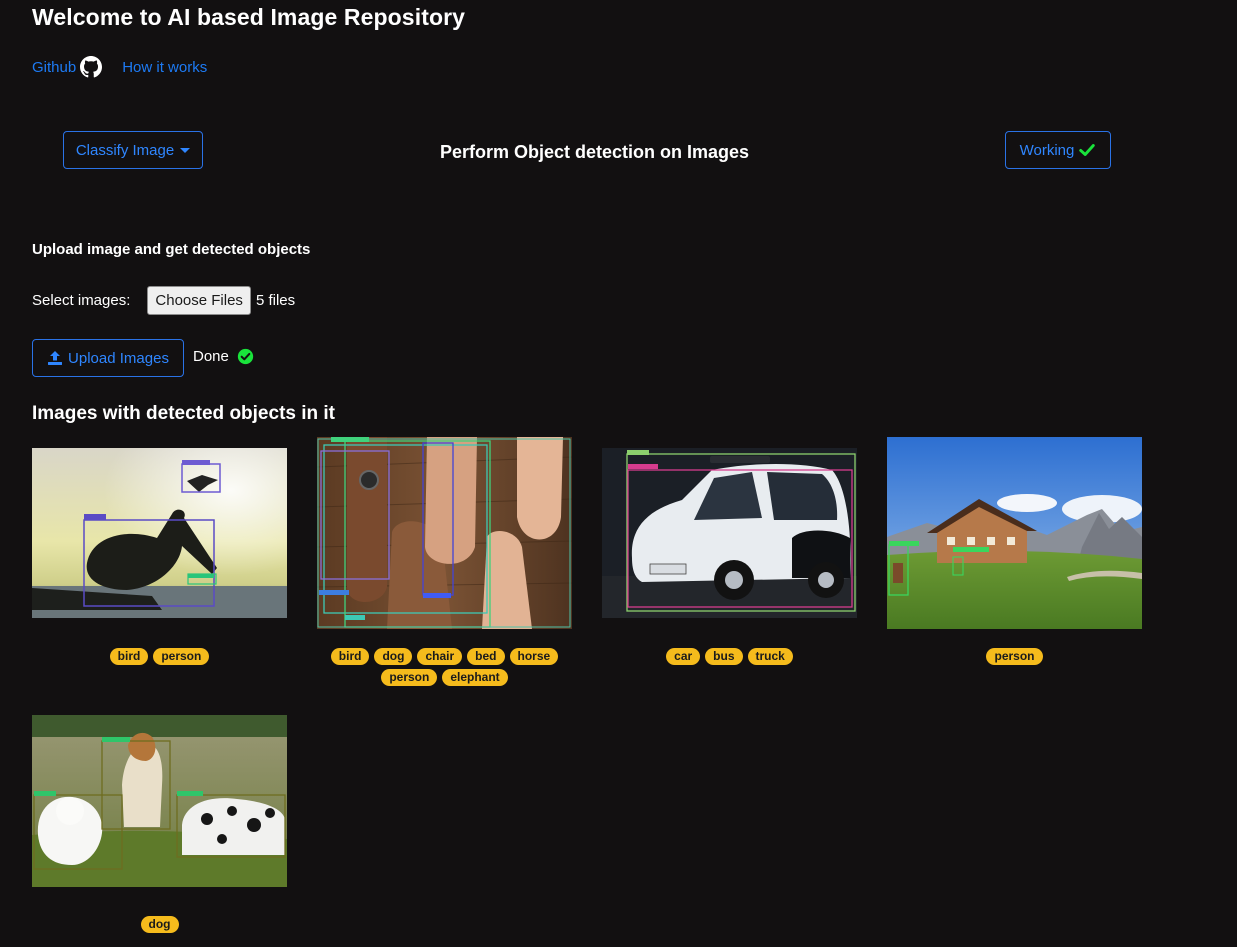 The width and height of the screenshot is (1237, 947). What do you see at coordinates (119, 67) in the screenshot?
I see `header-links: Github How it works` at bounding box center [119, 67].